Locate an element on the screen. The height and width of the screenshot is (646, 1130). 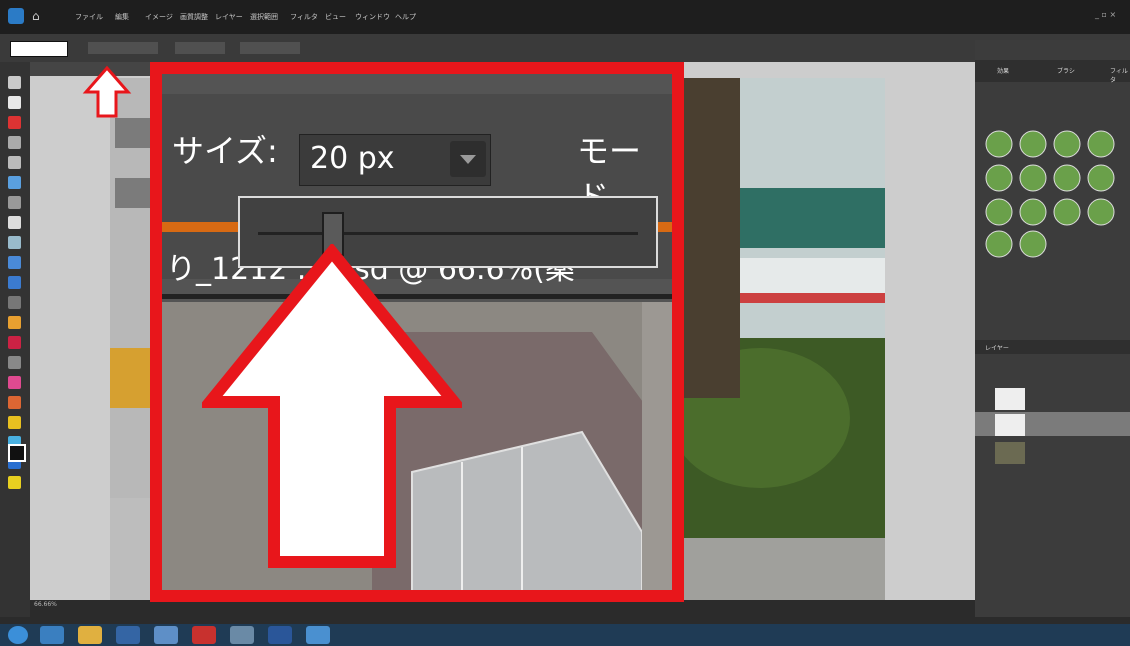
home-icon: ⌂ is located at coordinates (38, 16).